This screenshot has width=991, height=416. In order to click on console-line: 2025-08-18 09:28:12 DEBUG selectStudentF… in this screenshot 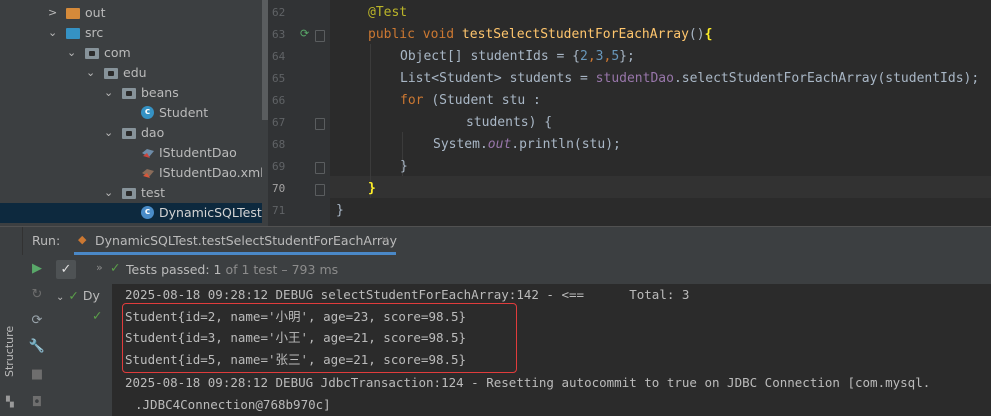, I will do `click(407, 294)`.